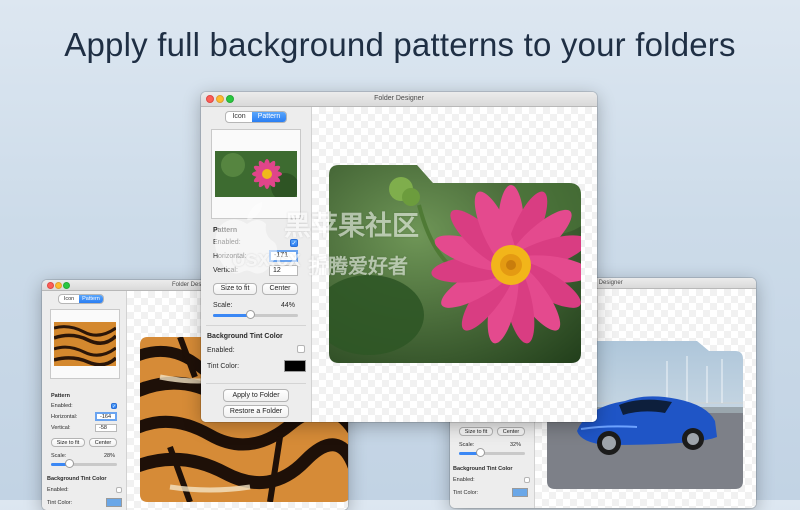 This screenshot has height=510, width=800. What do you see at coordinates (288, 305) in the screenshot?
I see `scale-value: 44%` at bounding box center [288, 305].